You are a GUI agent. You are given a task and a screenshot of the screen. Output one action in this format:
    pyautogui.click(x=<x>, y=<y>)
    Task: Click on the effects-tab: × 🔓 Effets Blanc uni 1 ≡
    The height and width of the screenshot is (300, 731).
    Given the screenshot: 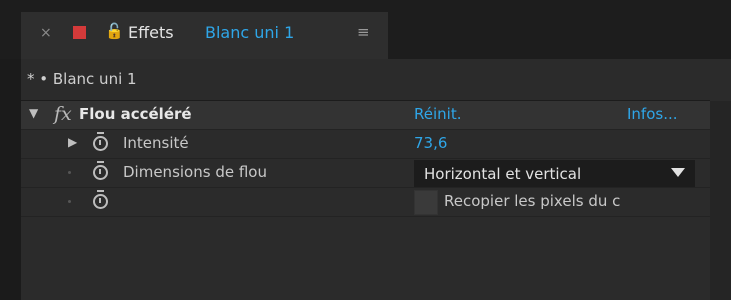 What is the action you would take?
    pyautogui.click(x=204, y=35)
    